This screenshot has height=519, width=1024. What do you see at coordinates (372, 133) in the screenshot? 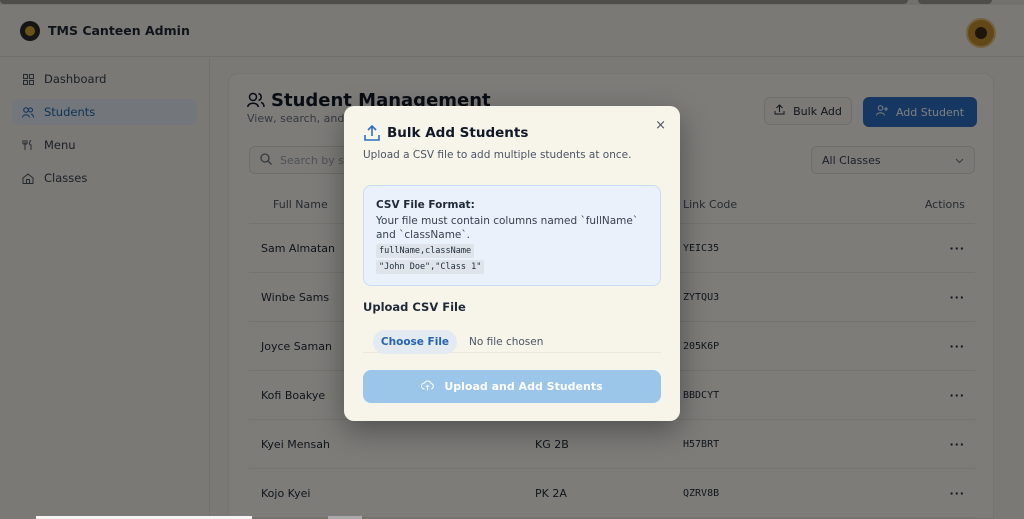
I see `upload-icon` at bounding box center [372, 133].